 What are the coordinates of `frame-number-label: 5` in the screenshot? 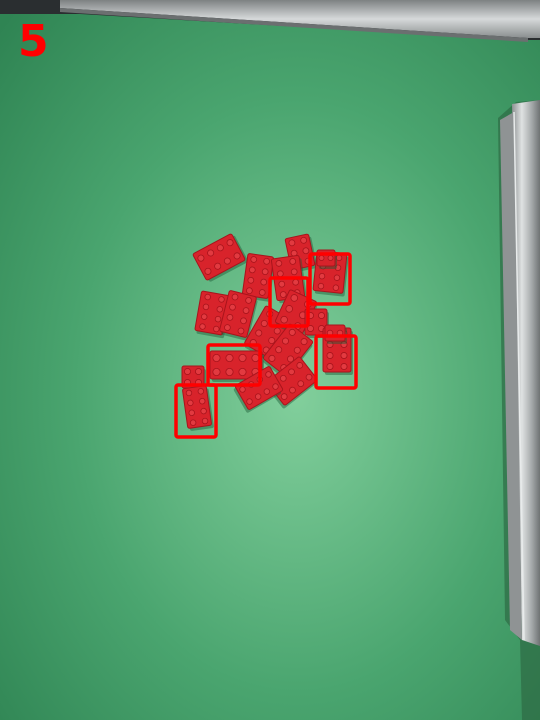 It's located at (33, 41).